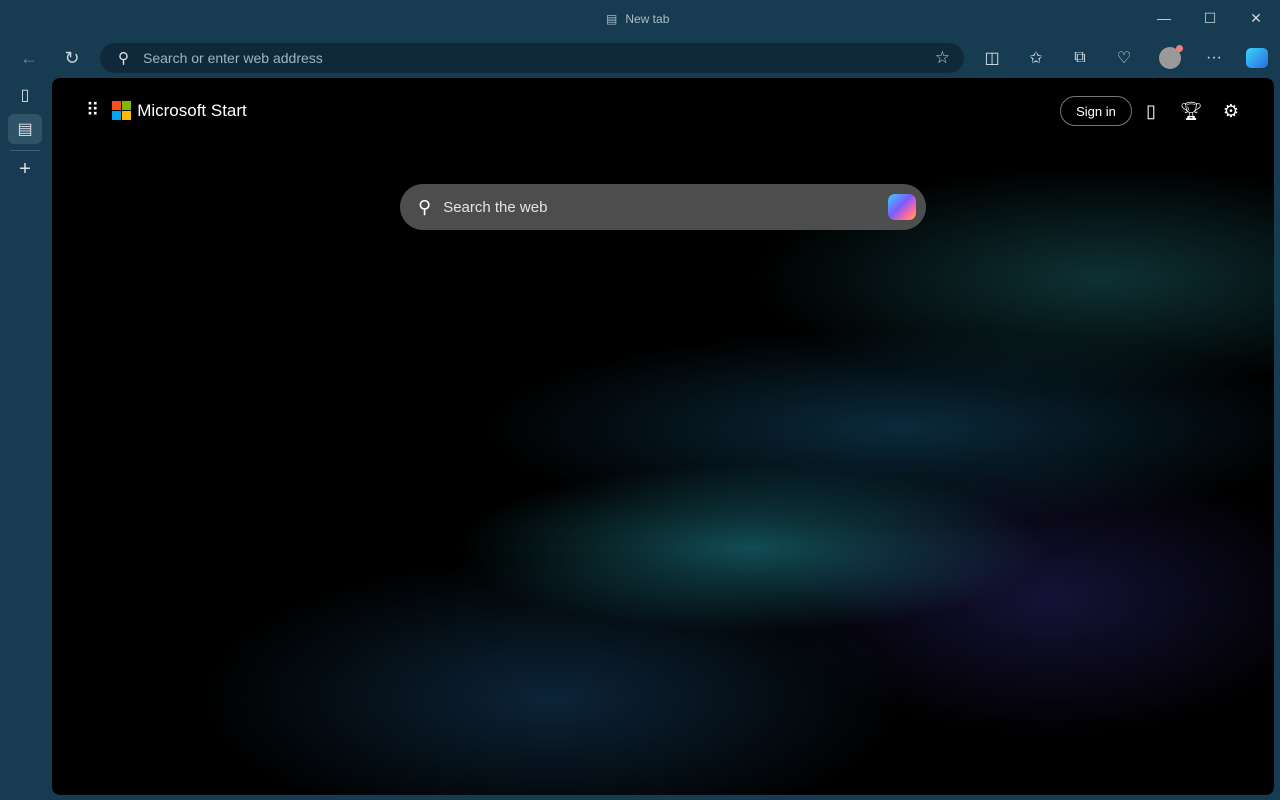 The height and width of the screenshot is (800, 1280). What do you see at coordinates (25, 169) in the screenshot?
I see `new-tab-button: +` at bounding box center [25, 169].